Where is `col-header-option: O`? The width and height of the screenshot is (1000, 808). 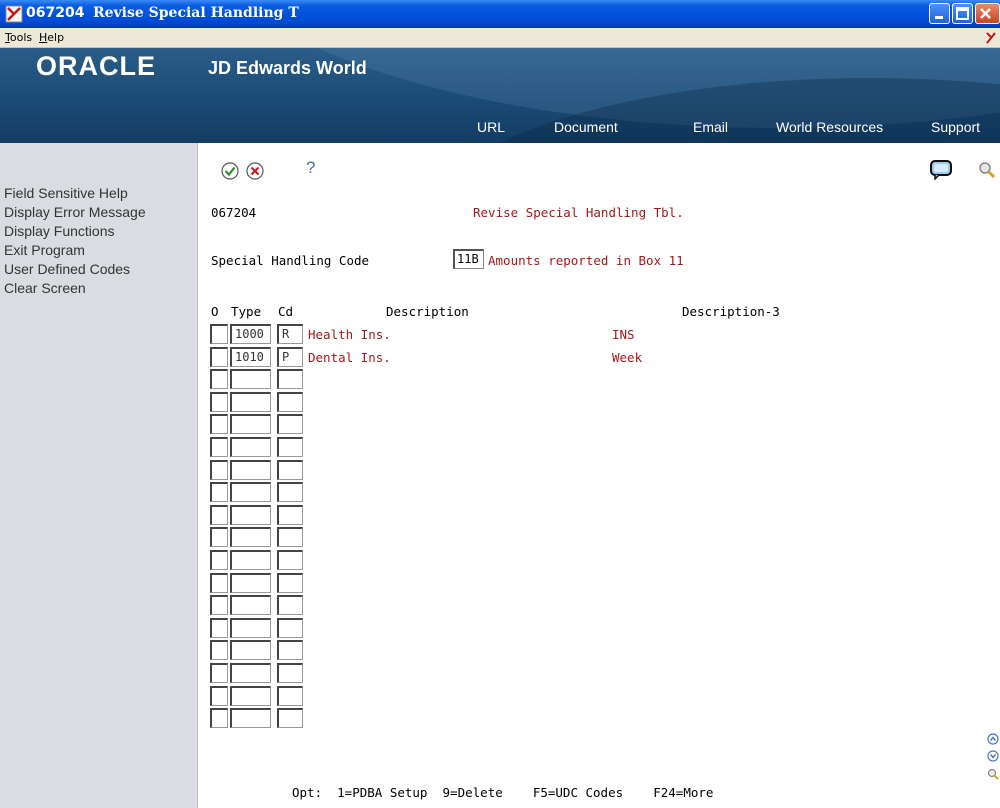 col-header-option: O is located at coordinates (215, 311).